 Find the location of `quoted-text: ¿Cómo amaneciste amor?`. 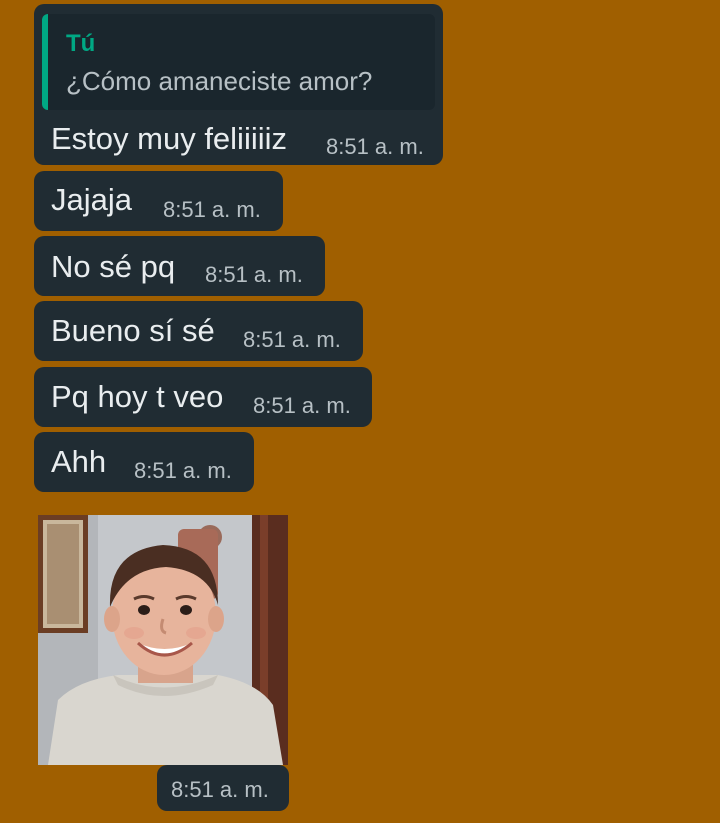

quoted-text: ¿Cómo amaneciste amor? is located at coordinates (219, 81).